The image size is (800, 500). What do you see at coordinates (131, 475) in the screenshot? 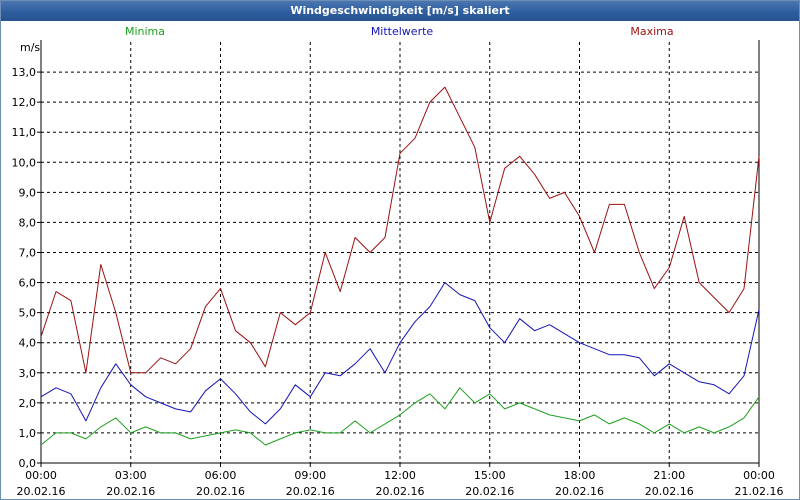
I see `x-tick-time: 03:00` at bounding box center [131, 475].